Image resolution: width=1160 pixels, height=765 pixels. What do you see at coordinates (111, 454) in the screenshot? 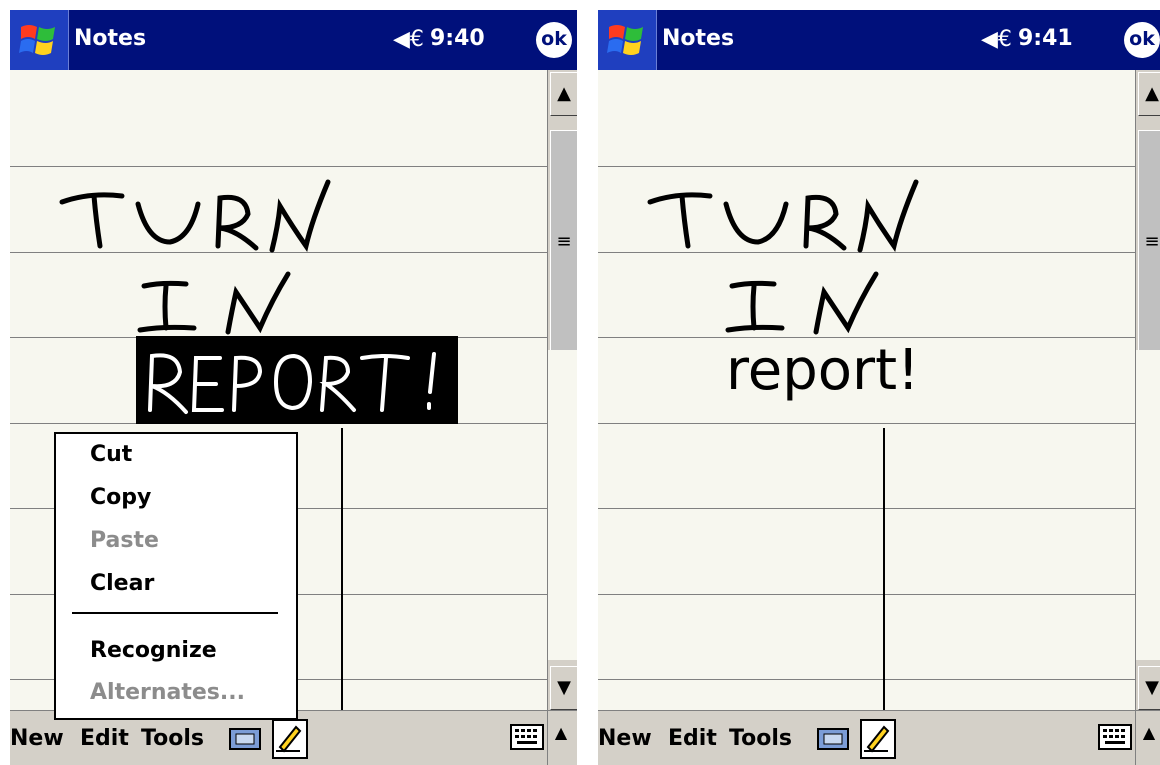
I see `menu-item-cut: Cut` at bounding box center [111, 454].